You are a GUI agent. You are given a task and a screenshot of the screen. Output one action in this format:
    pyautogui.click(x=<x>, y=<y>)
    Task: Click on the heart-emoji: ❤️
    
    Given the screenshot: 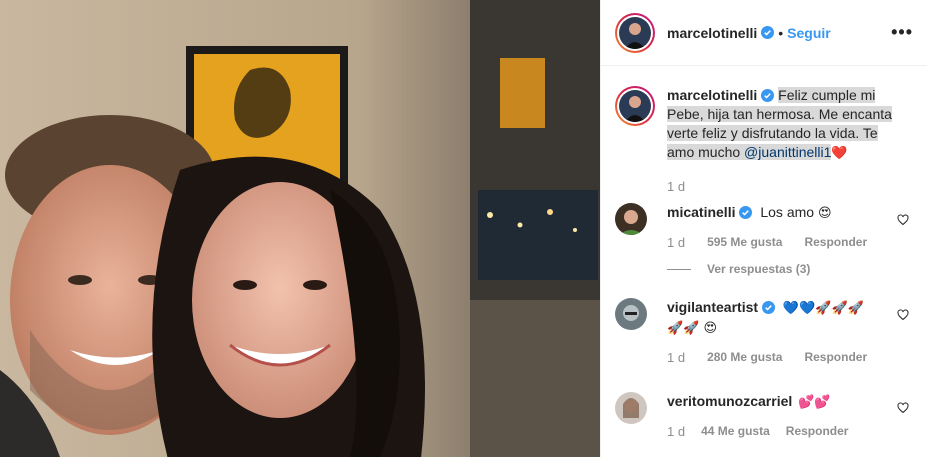 What is the action you would take?
    pyautogui.click(x=839, y=153)
    